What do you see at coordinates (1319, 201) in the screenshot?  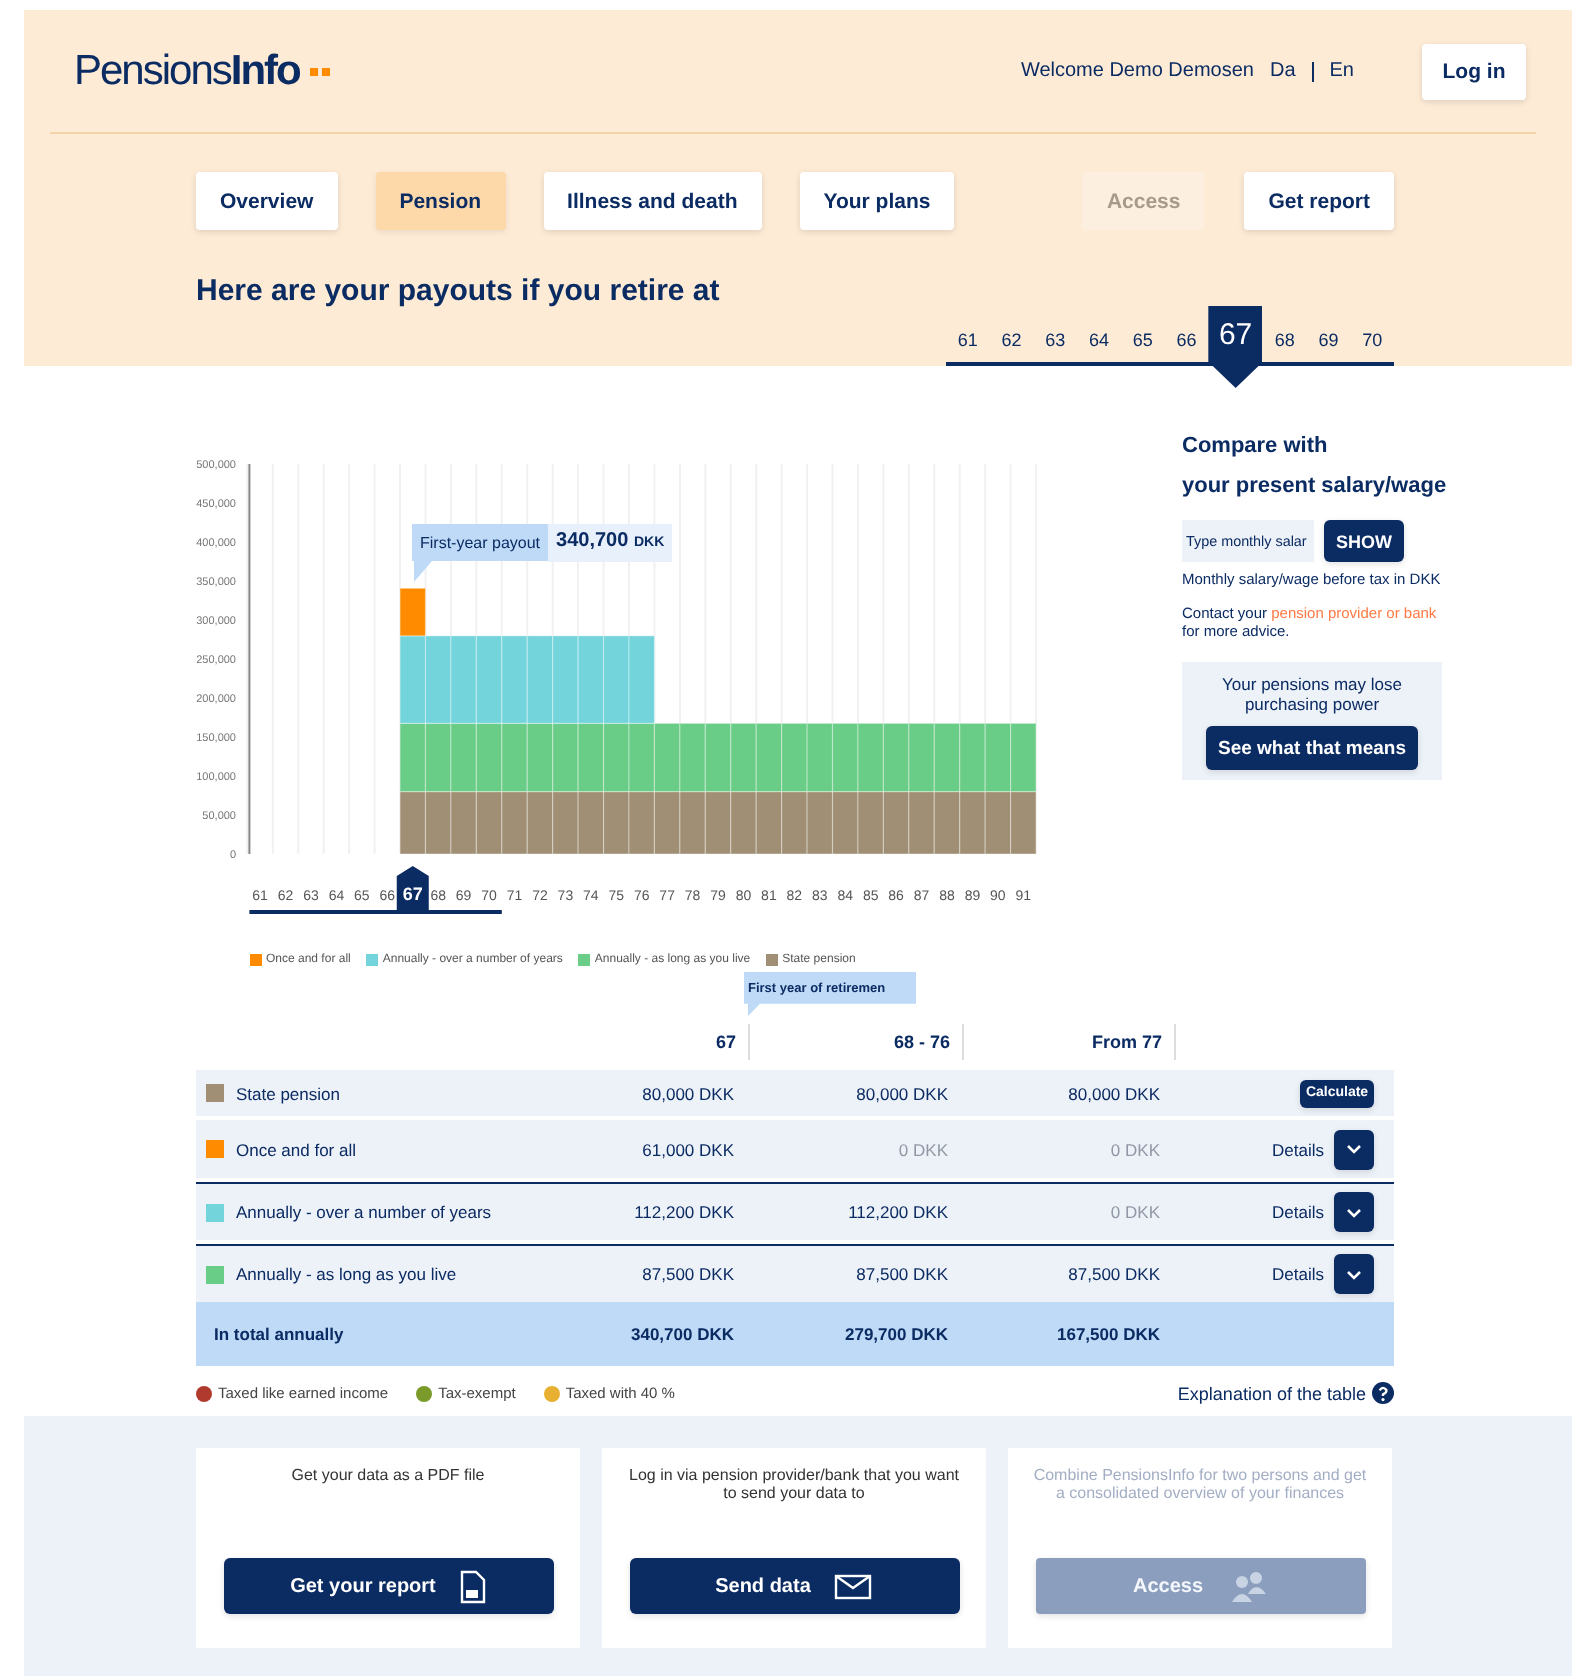 I see `nav-button: Get report` at bounding box center [1319, 201].